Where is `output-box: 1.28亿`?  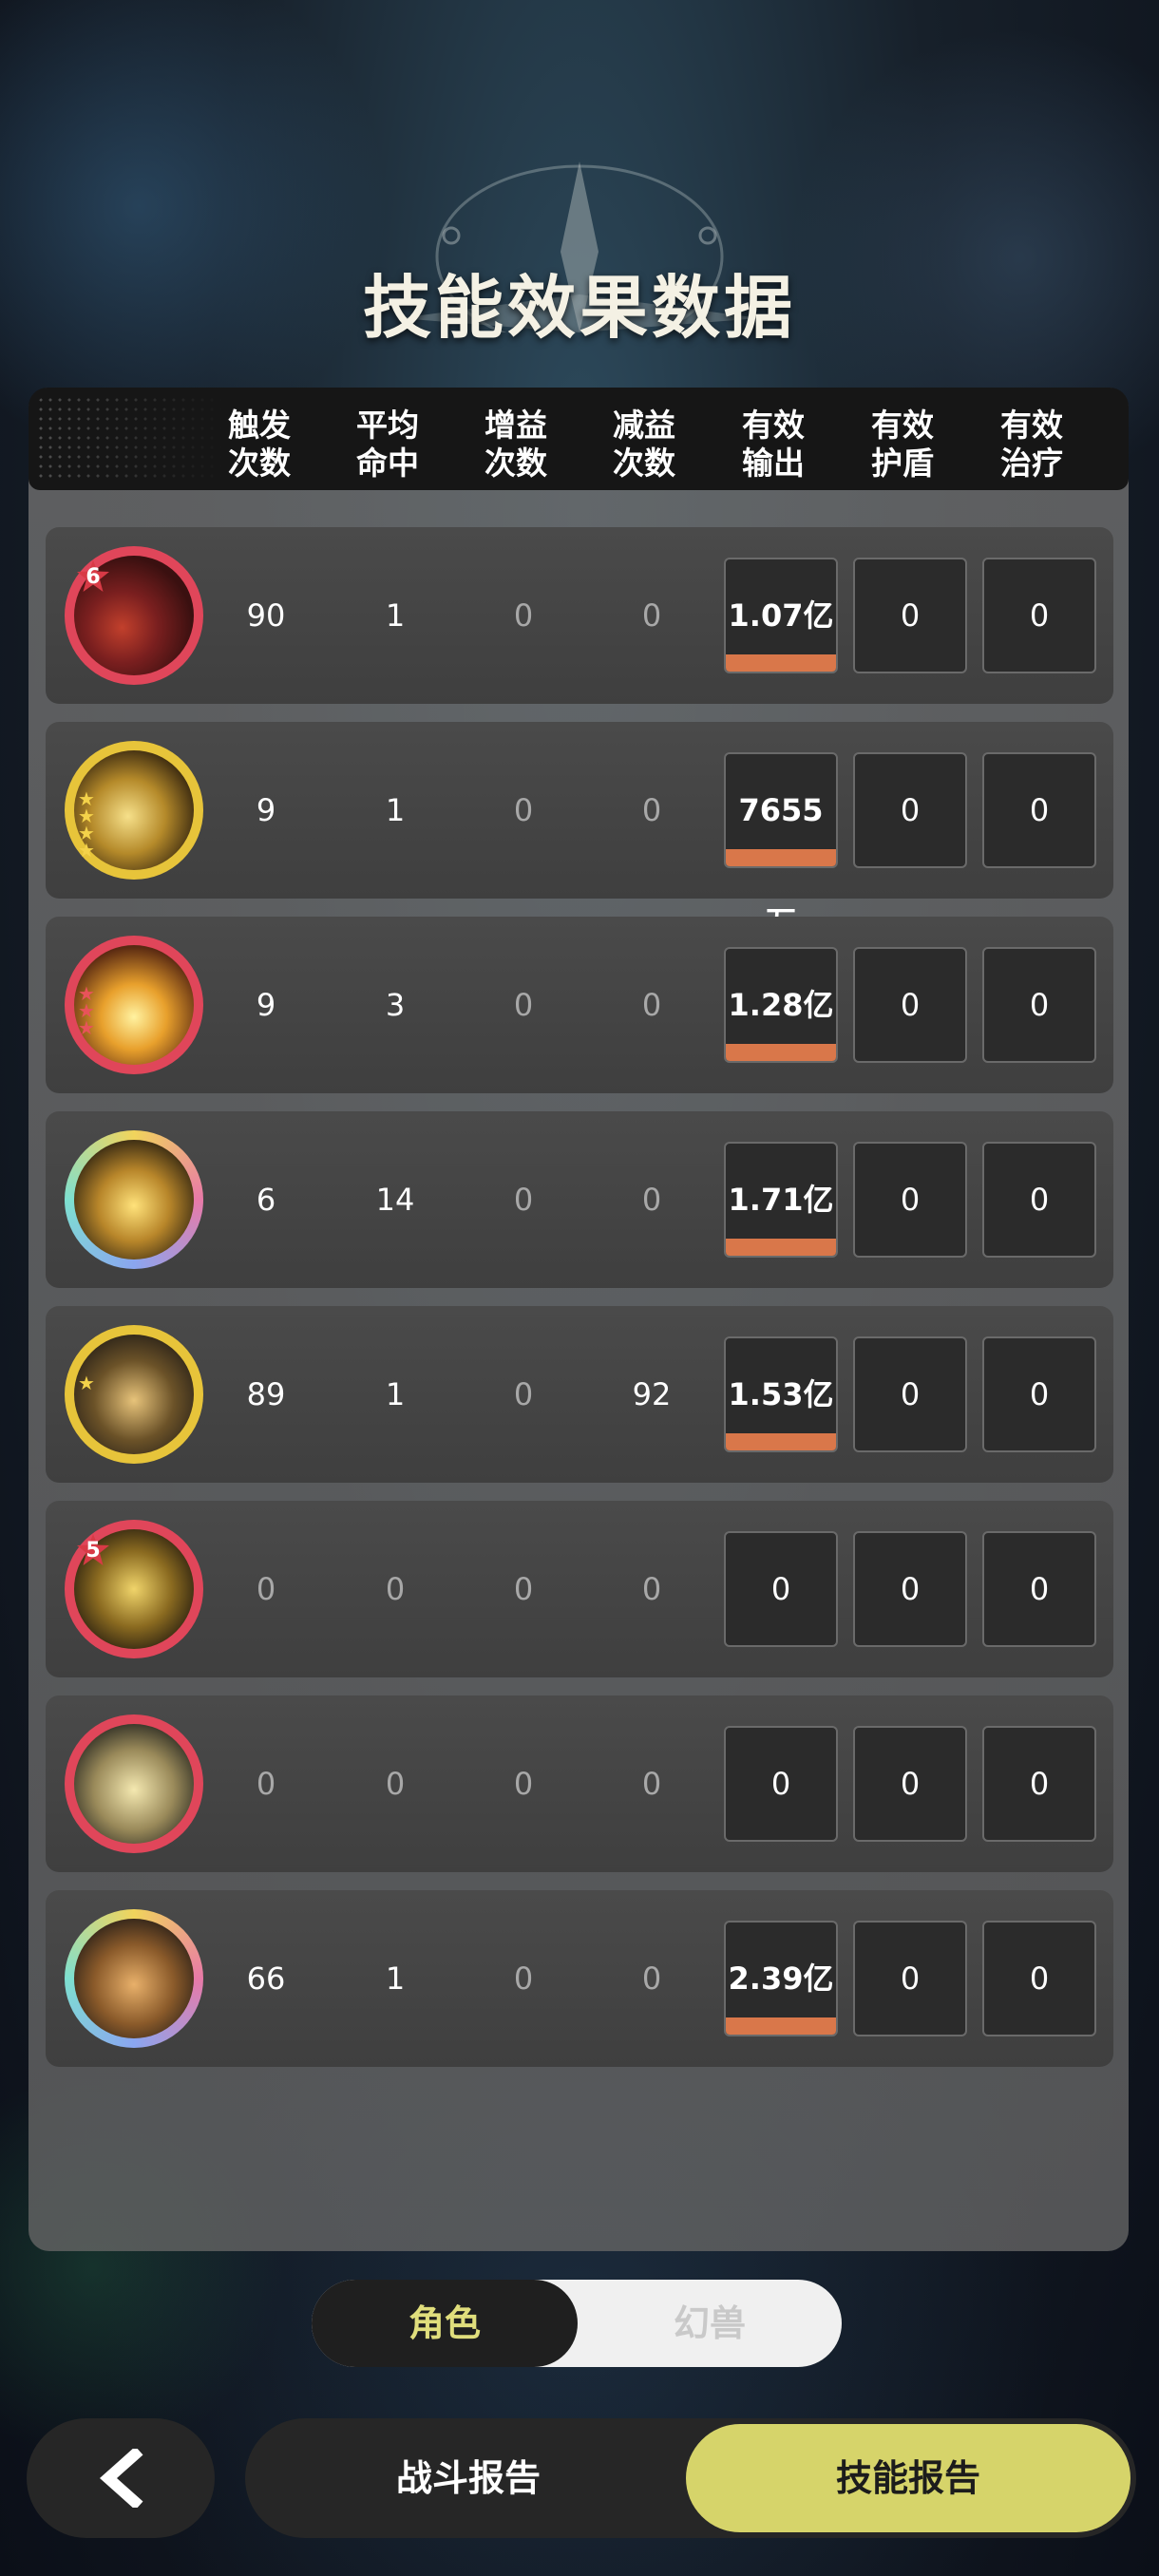 output-box: 1.28亿 is located at coordinates (781, 1005).